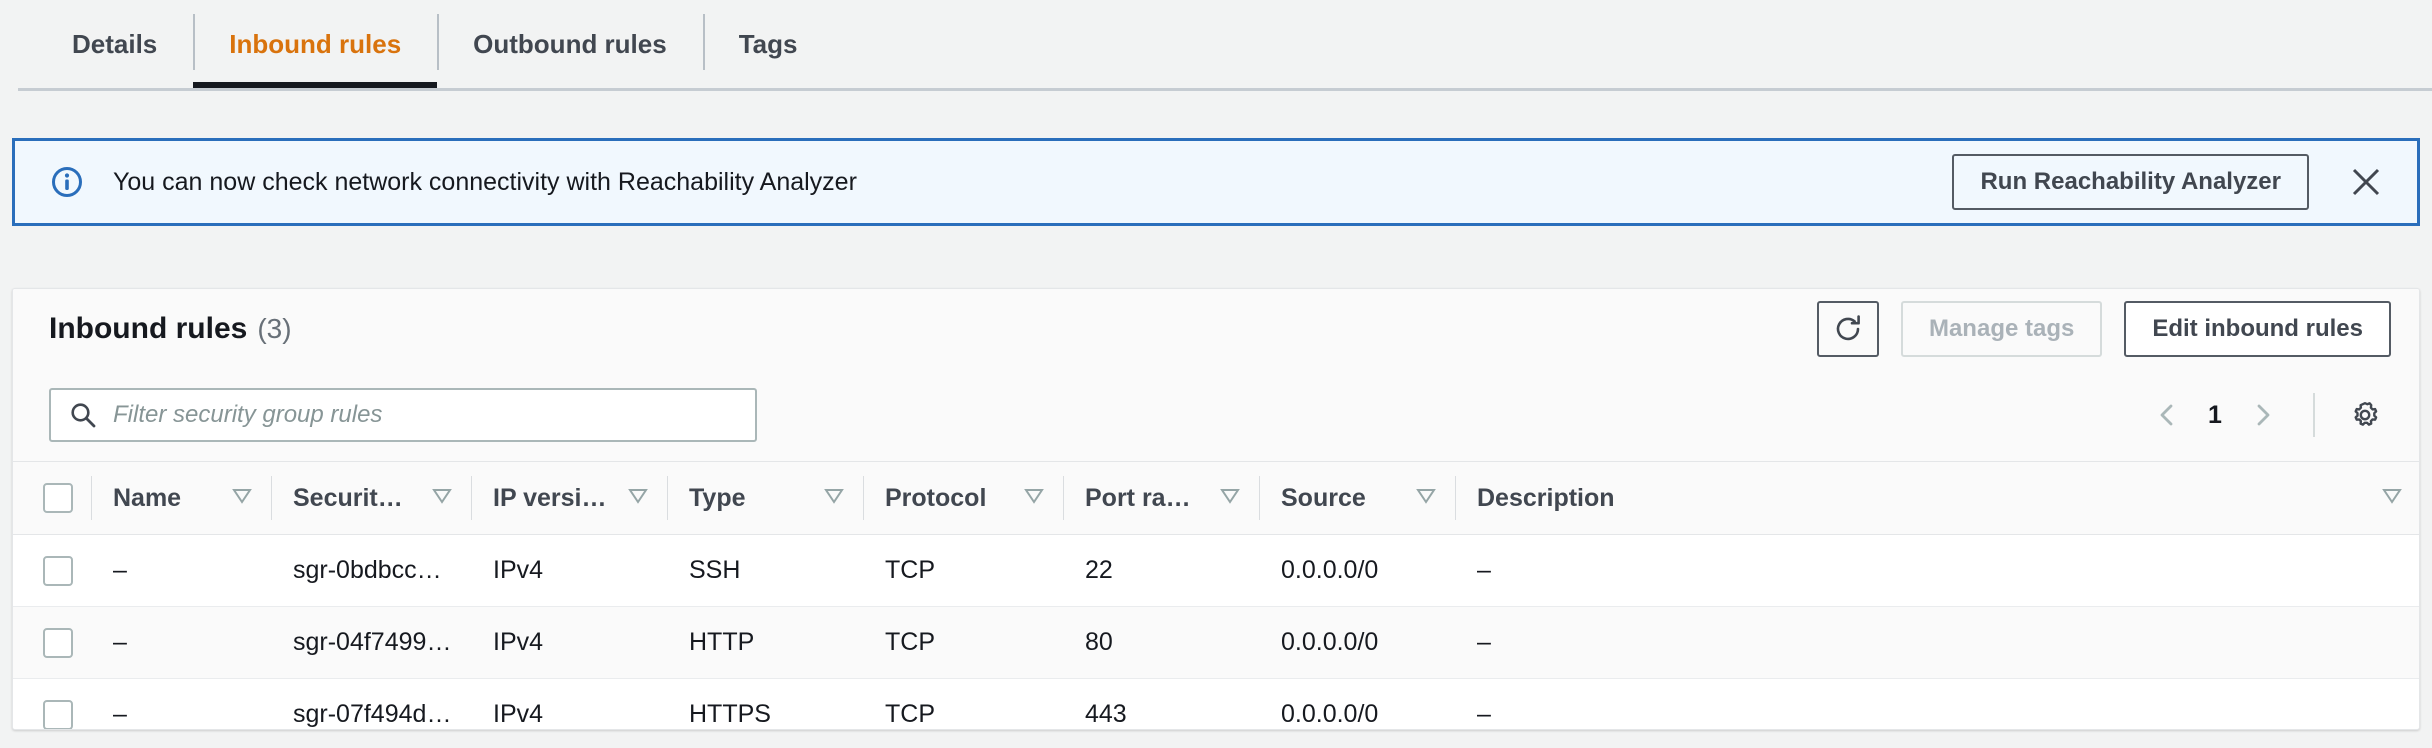  Describe the element at coordinates (2257, 329) in the screenshot. I see `edit-inbound-rules-button: Edit inbound rules` at that location.